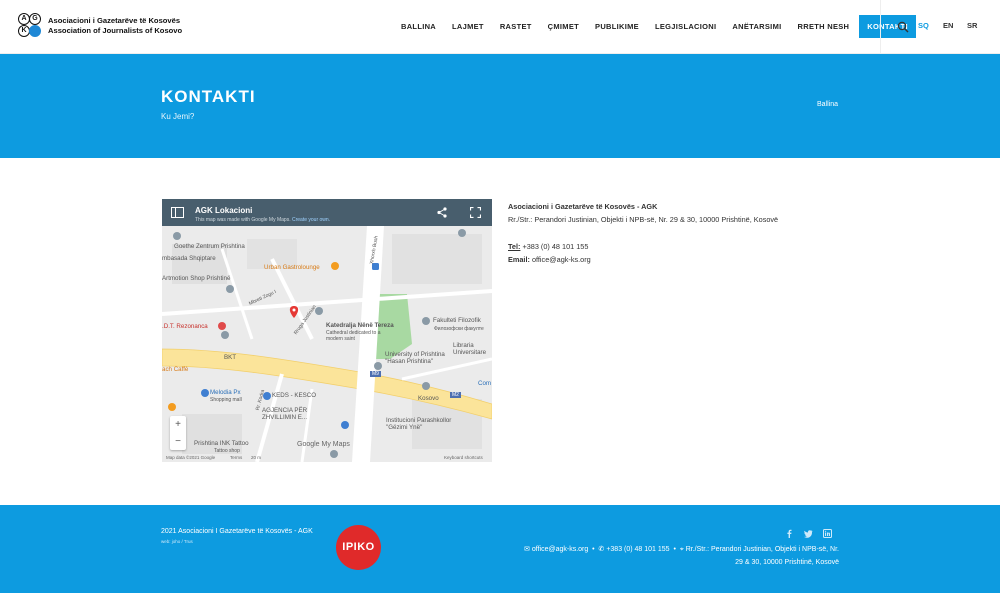 This screenshot has height=593, width=1000. I want to click on logo-letter: G, so click(35, 19).